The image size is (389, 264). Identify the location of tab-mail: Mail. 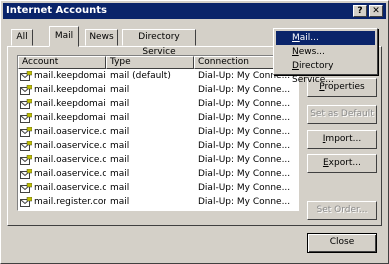
(64, 36).